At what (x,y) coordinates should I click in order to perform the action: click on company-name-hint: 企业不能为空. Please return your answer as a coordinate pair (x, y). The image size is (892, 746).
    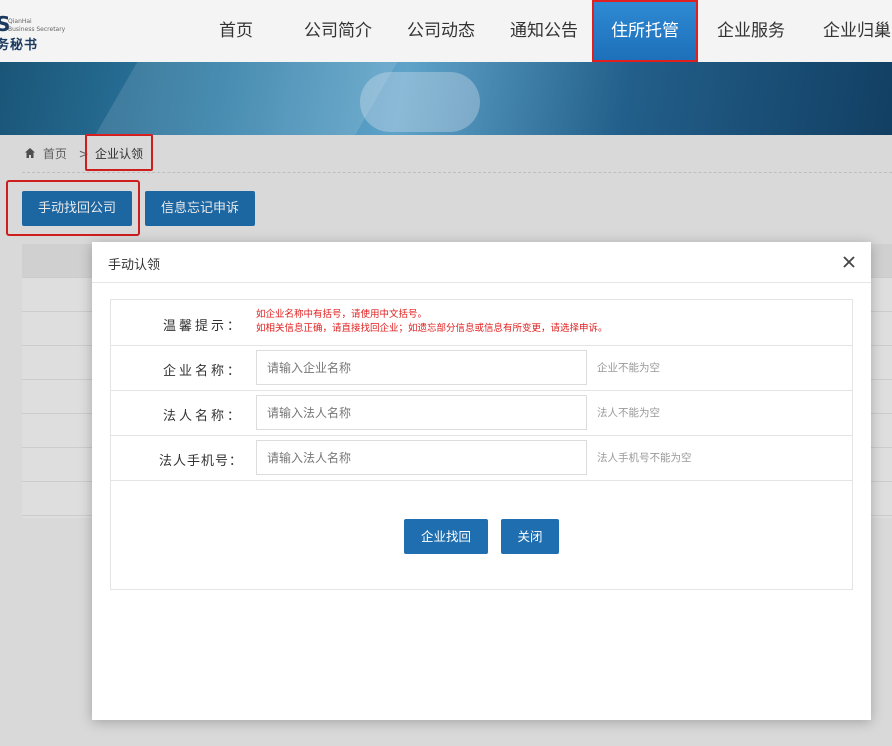
    Looking at the image, I should click on (628, 368).